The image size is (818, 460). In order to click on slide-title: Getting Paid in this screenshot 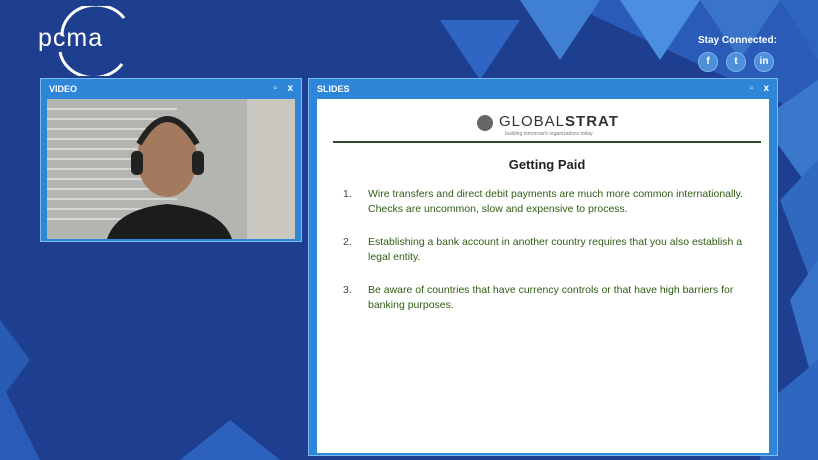, I will do `click(547, 164)`.